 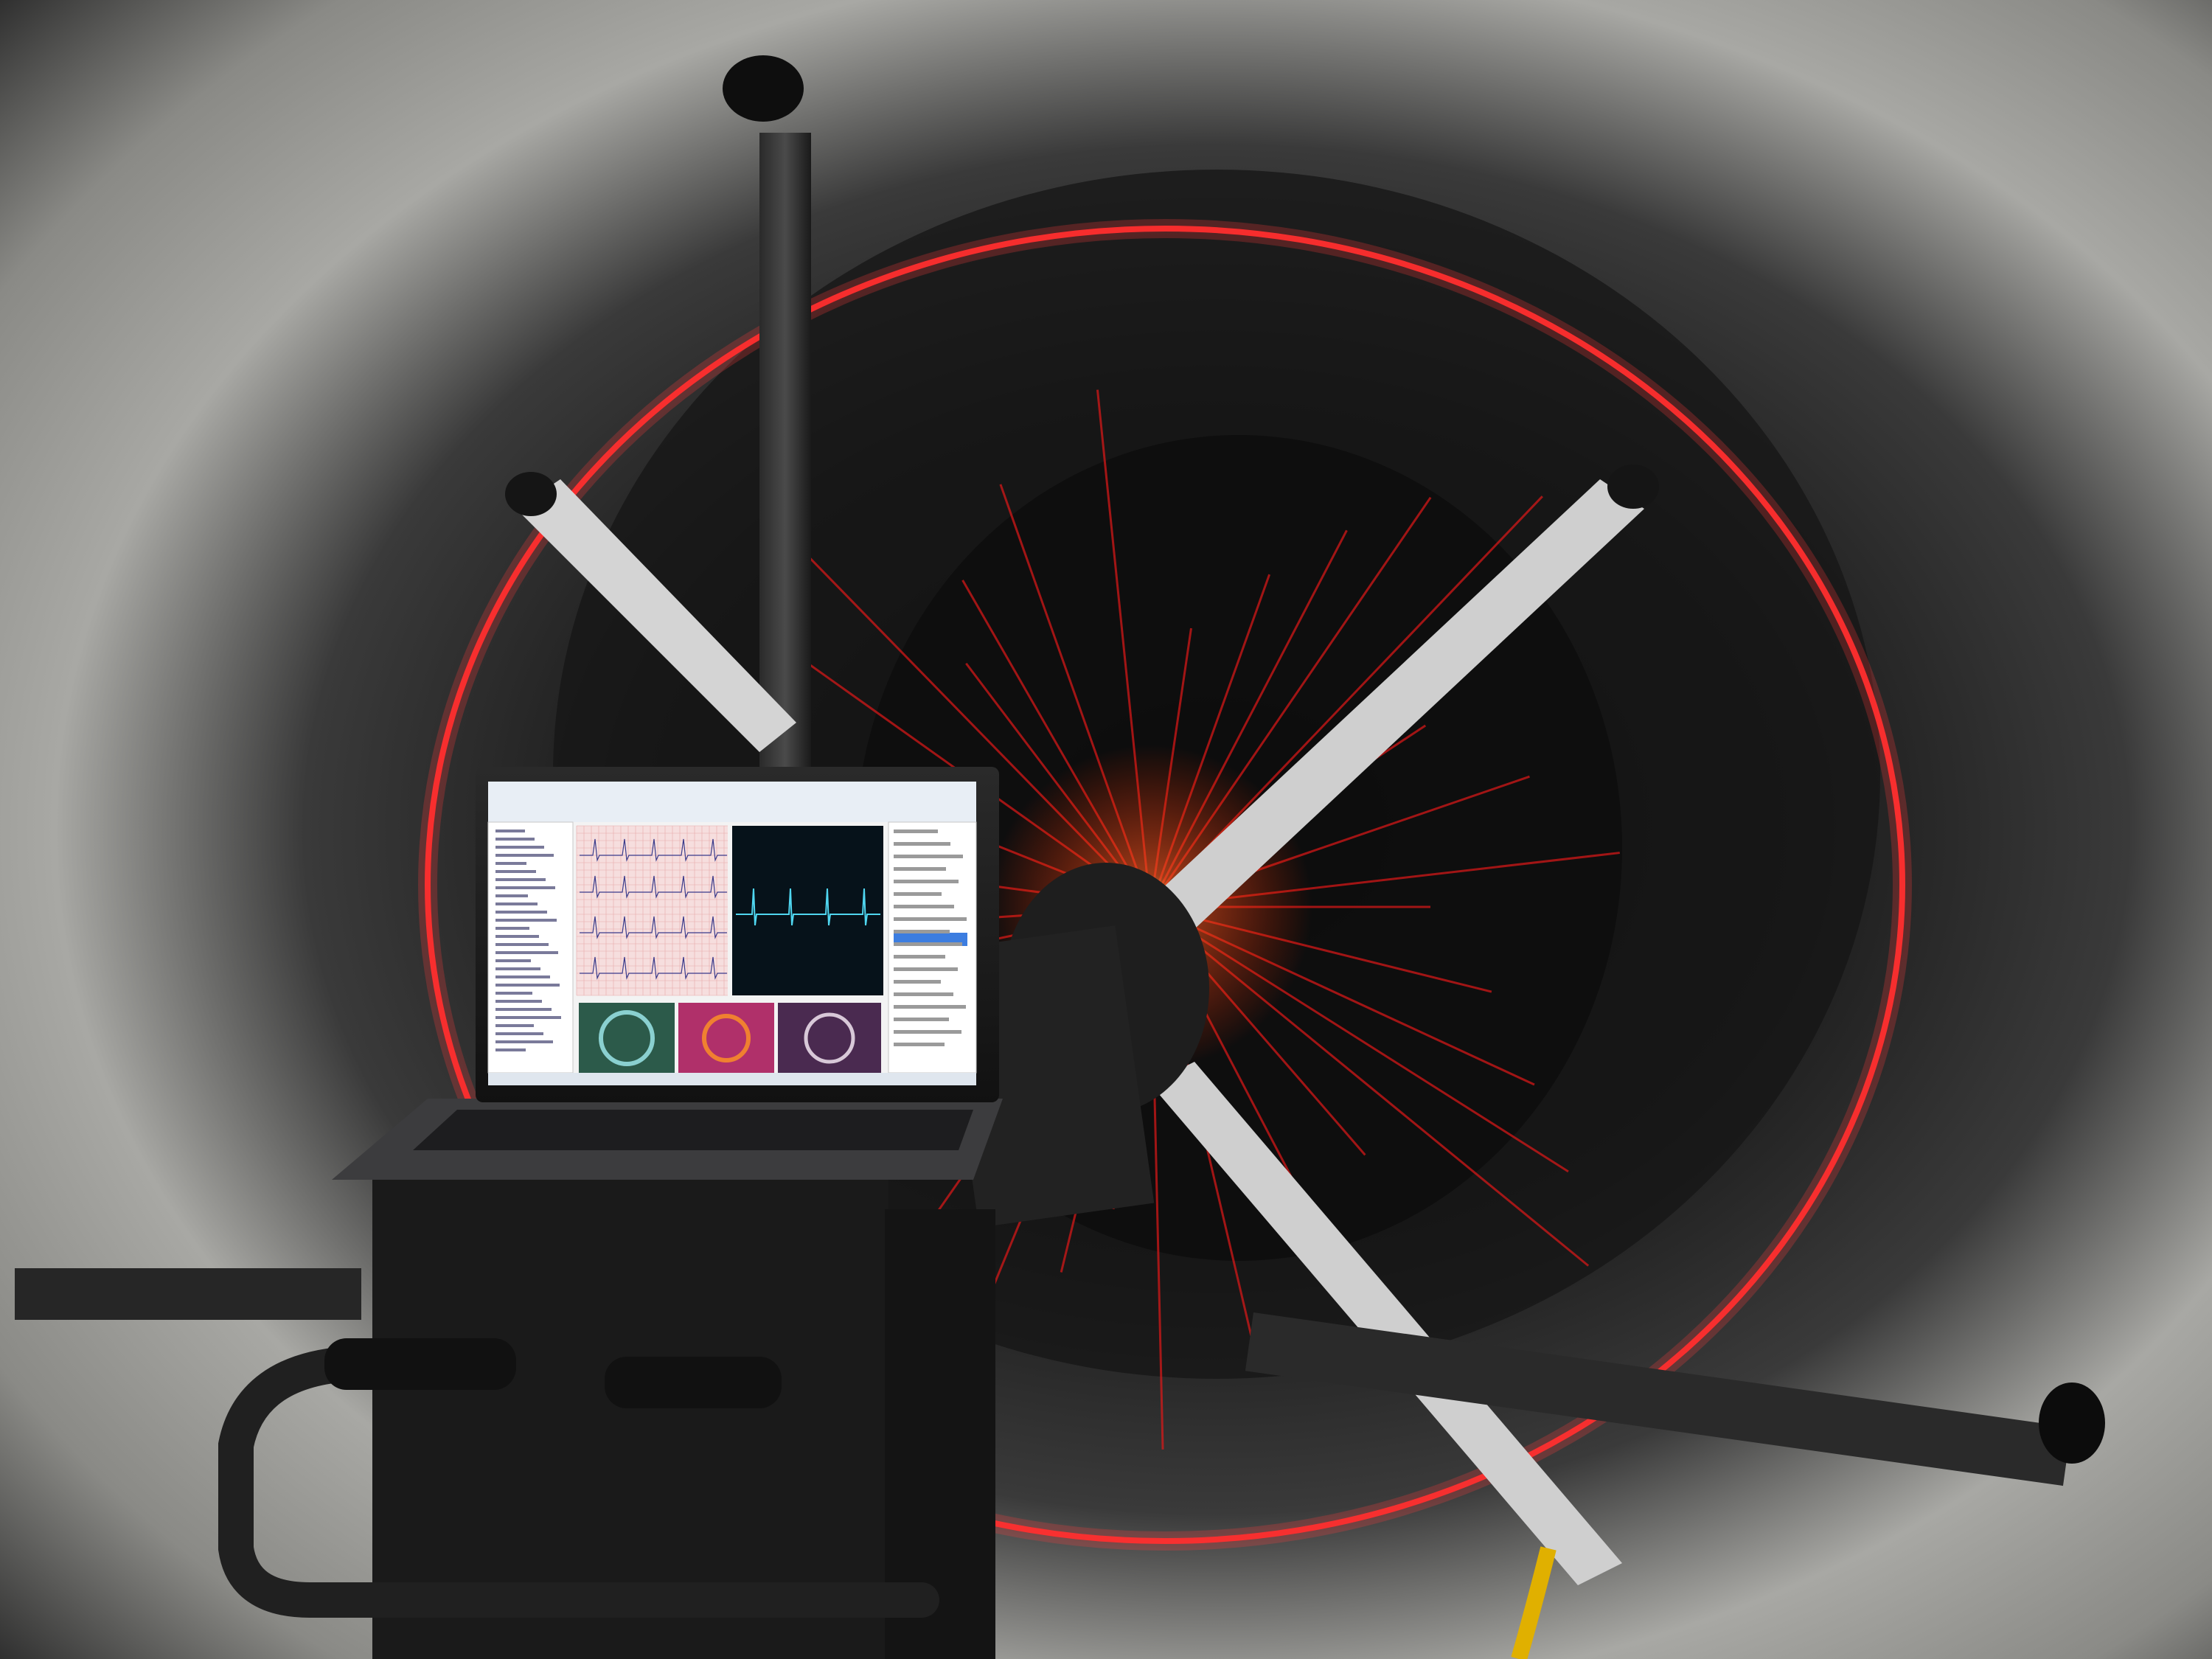 I want to click on arm-top-foot, so click(x=763, y=88).